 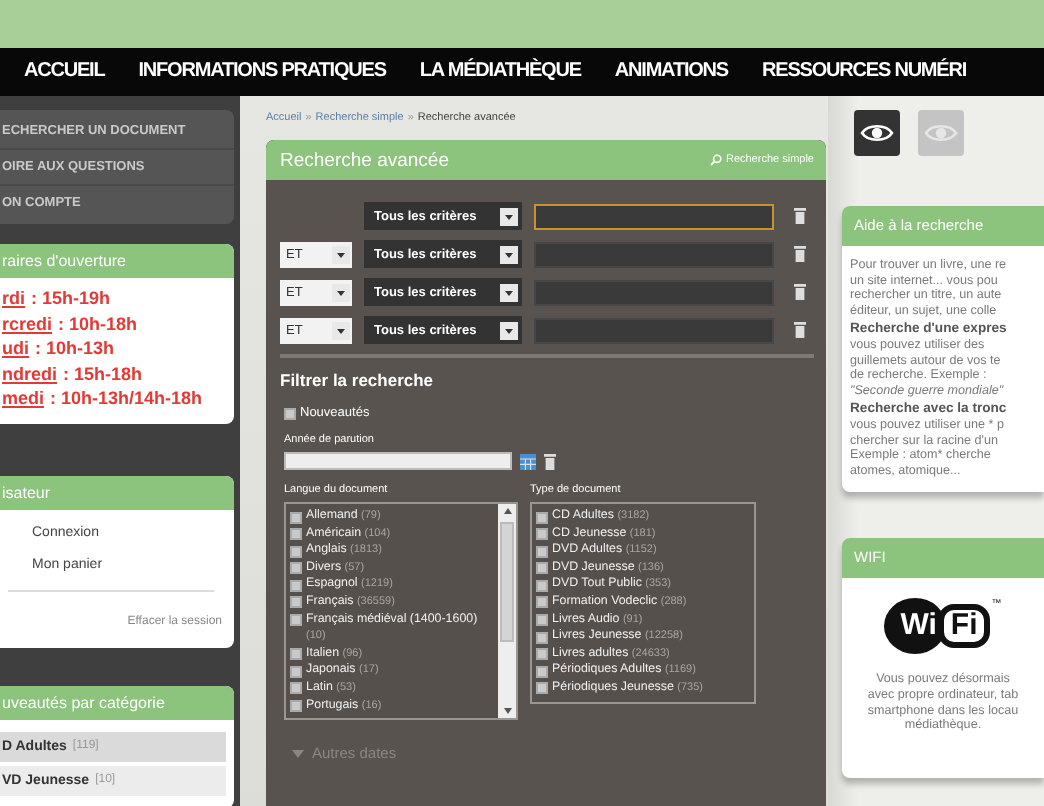 I want to click on scrollbar, so click(x=507, y=611).